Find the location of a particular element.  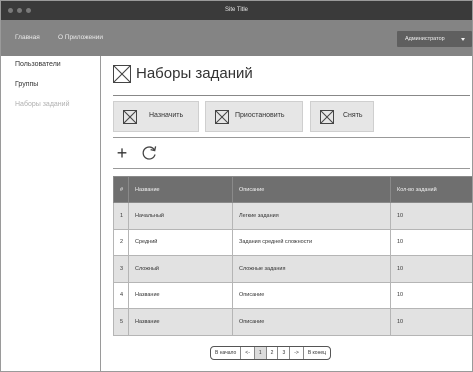

pagination-page-2: 2 is located at coordinates (273, 353).